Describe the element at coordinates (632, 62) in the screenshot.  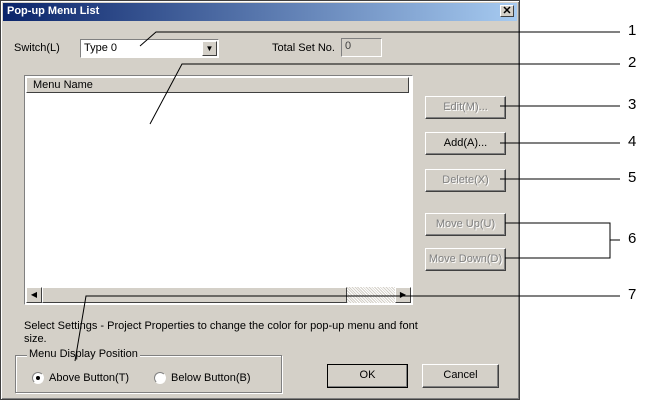
I see `callout-number-2: 2` at that location.